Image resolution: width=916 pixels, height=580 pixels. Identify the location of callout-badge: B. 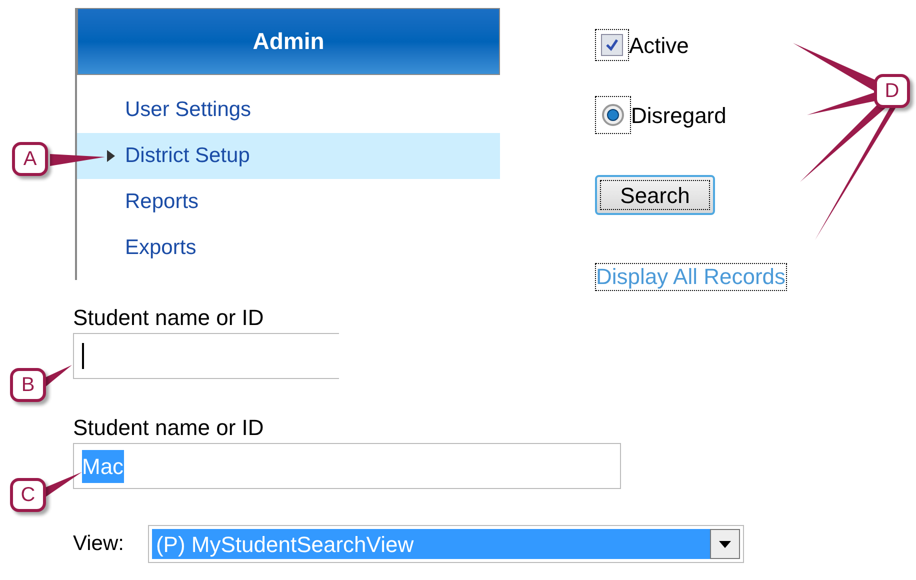
(28, 385).